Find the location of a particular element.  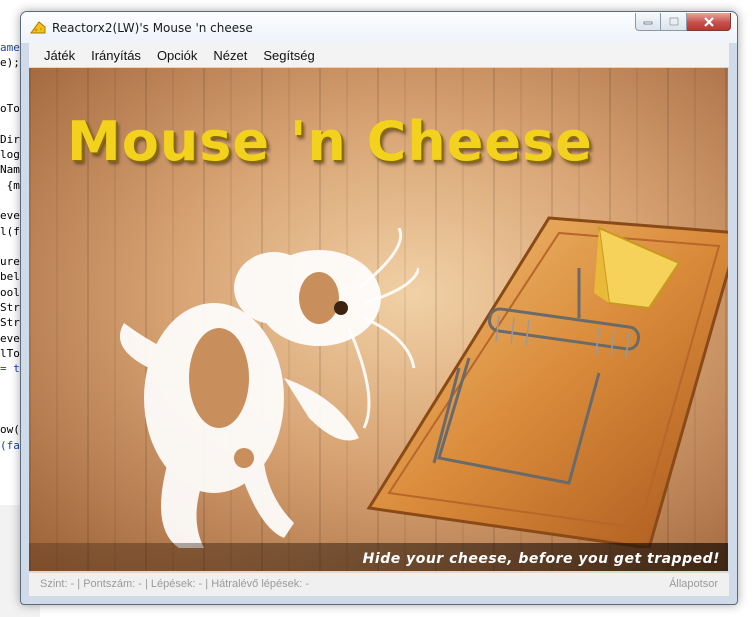

title-bar: Reactorx2(LW)'s Mouse 'n cheese is located at coordinates (379, 27).